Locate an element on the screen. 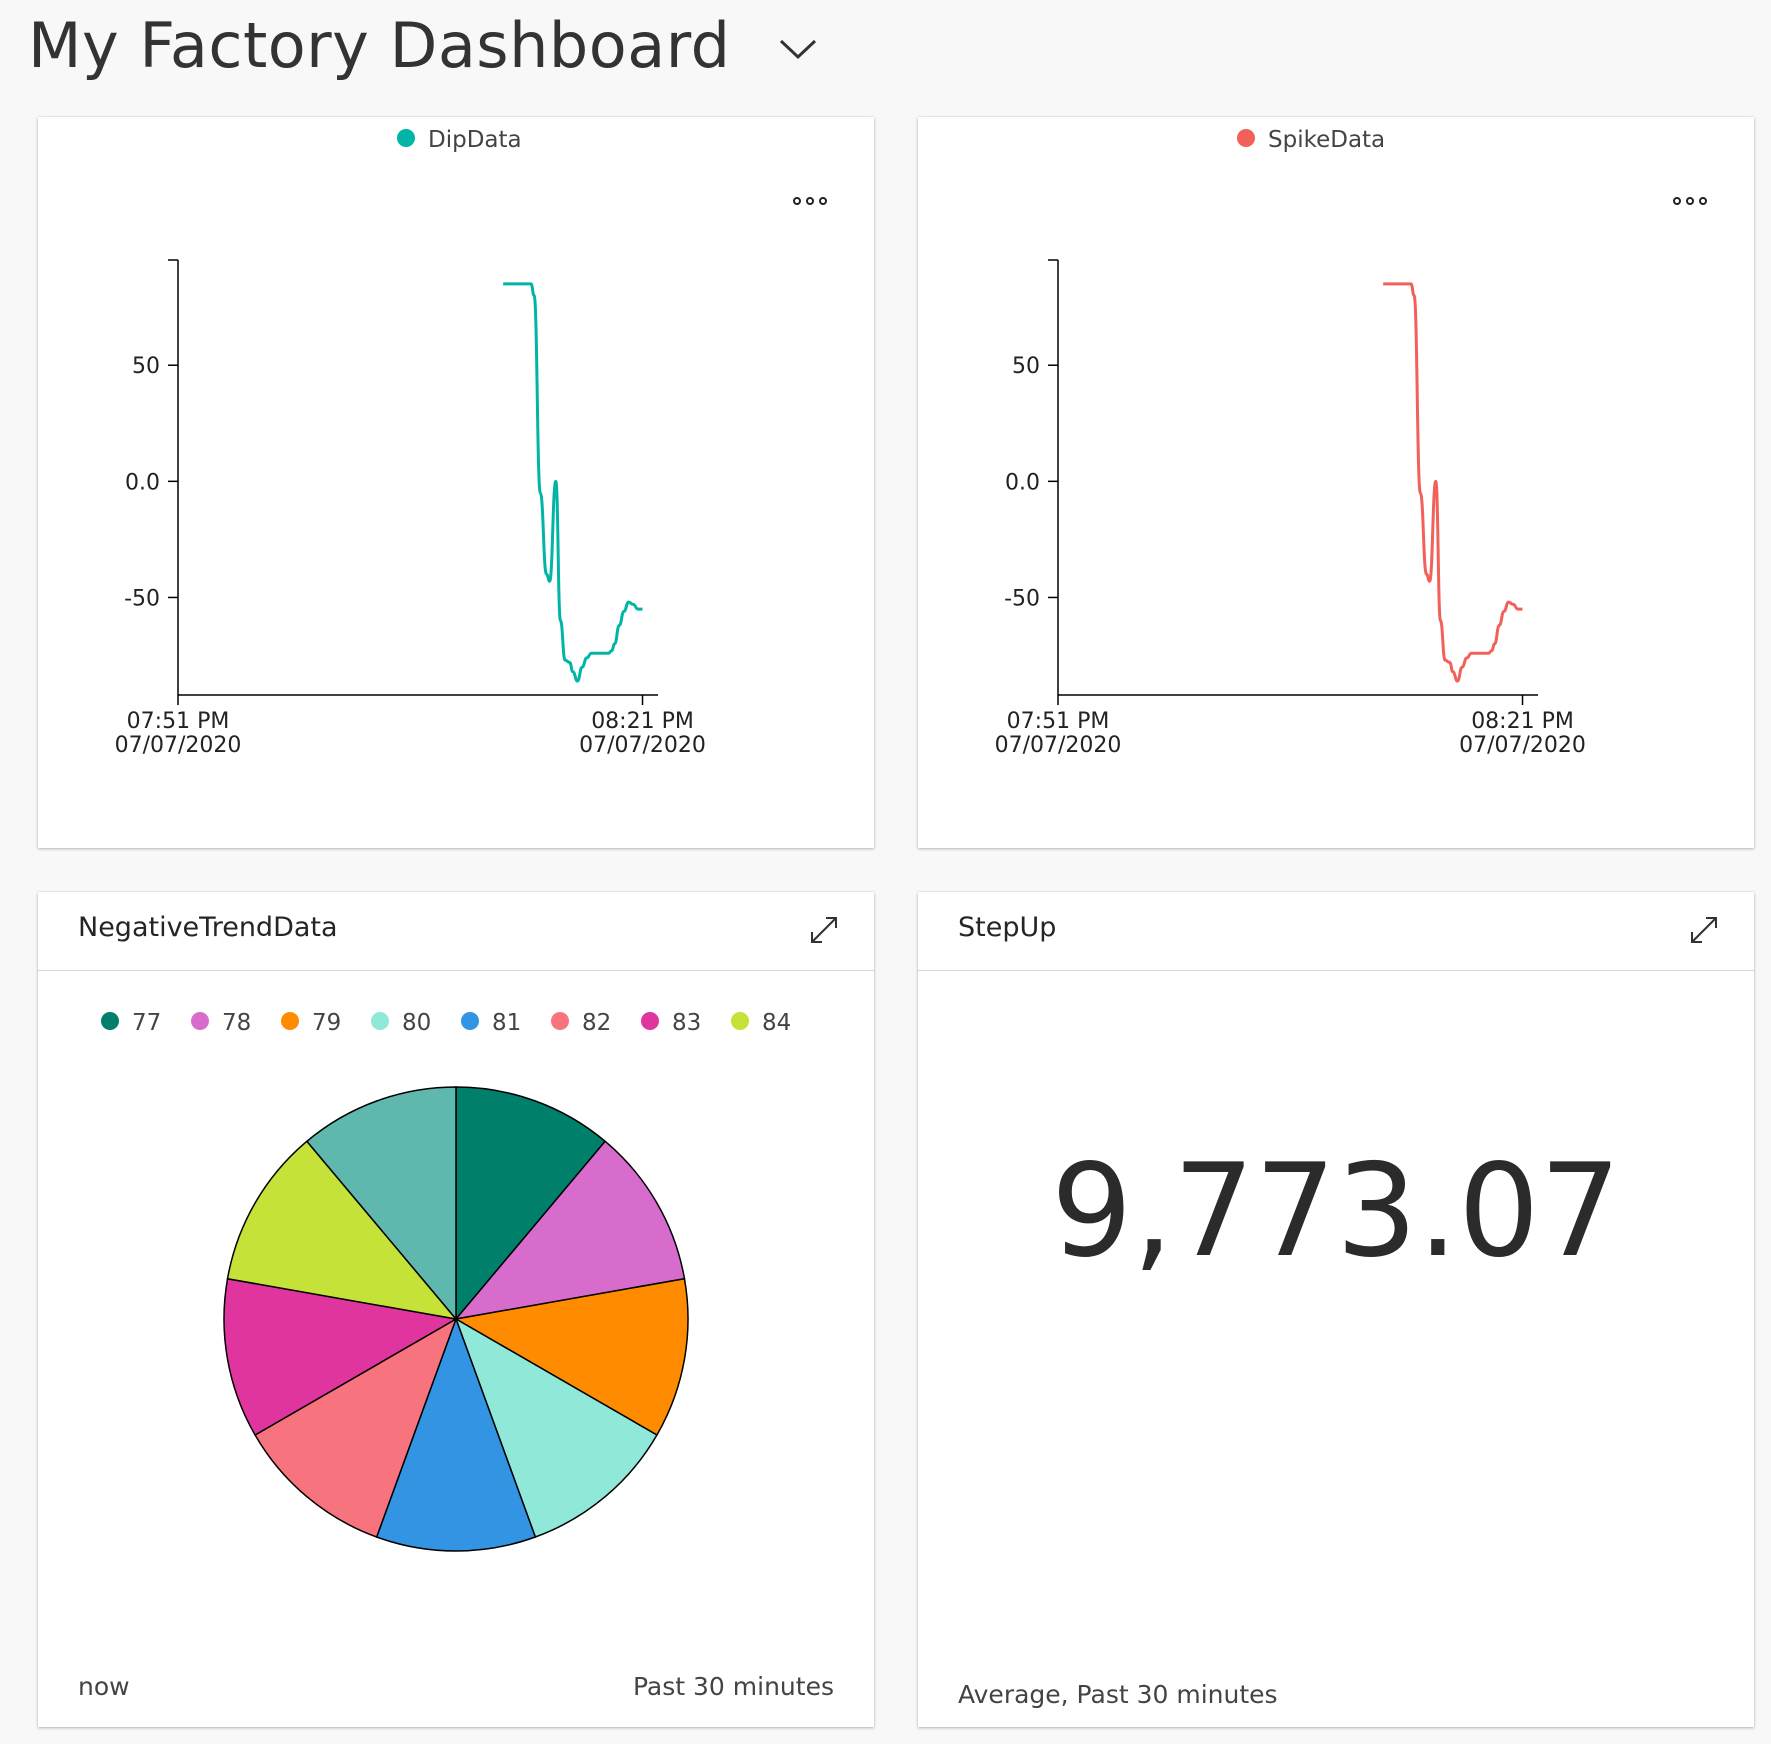 The image size is (1771, 1744). legend-label-spikedata: SpikeData is located at coordinates (1326, 140).